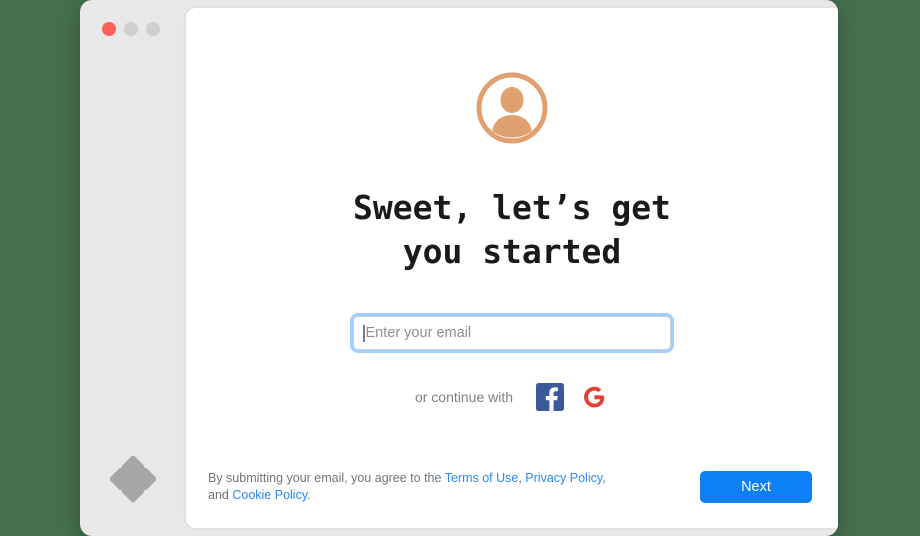 The height and width of the screenshot is (536, 920). I want to click on cookie-policy-link: Cookie Policy, so click(269, 495).